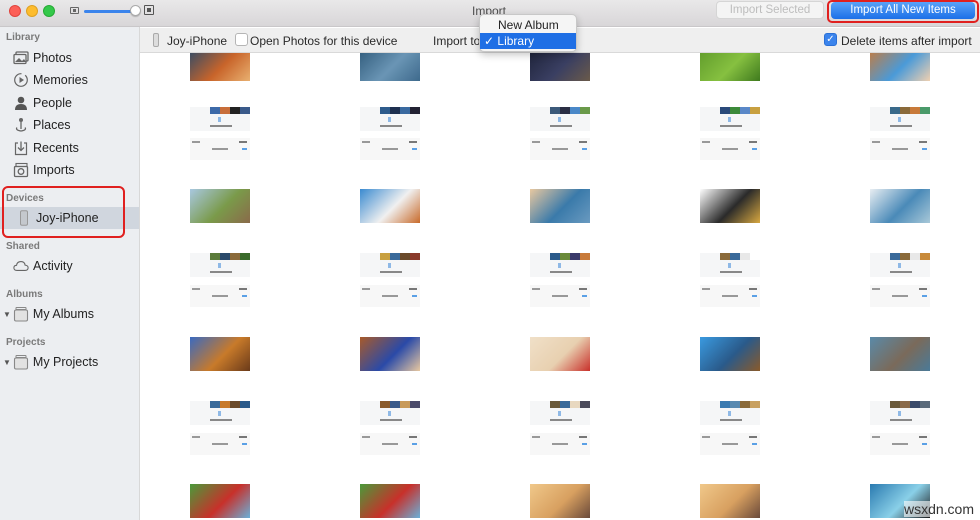 Image resolution: width=980 pixels, height=520 pixels. I want to click on slider-knob, so click(135, 10).